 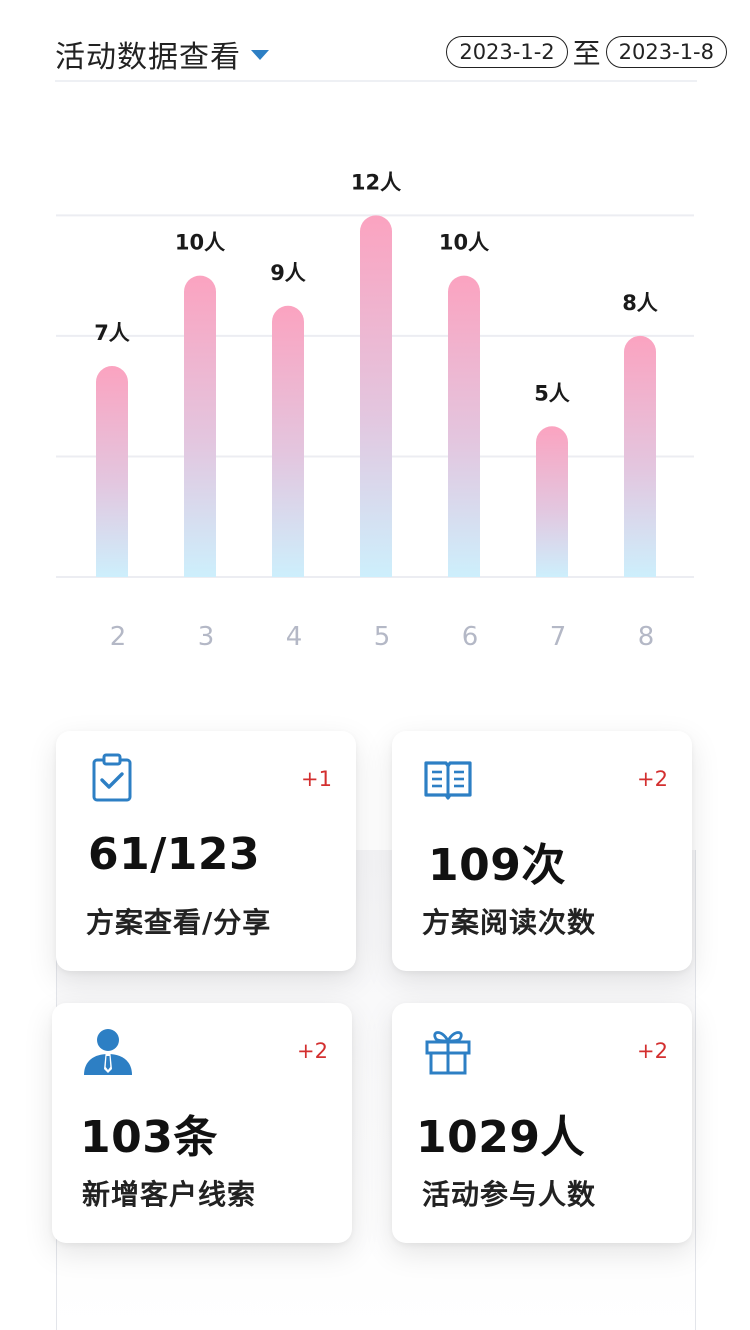 I want to click on bar-value-label: 9人, so click(x=288, y=273).